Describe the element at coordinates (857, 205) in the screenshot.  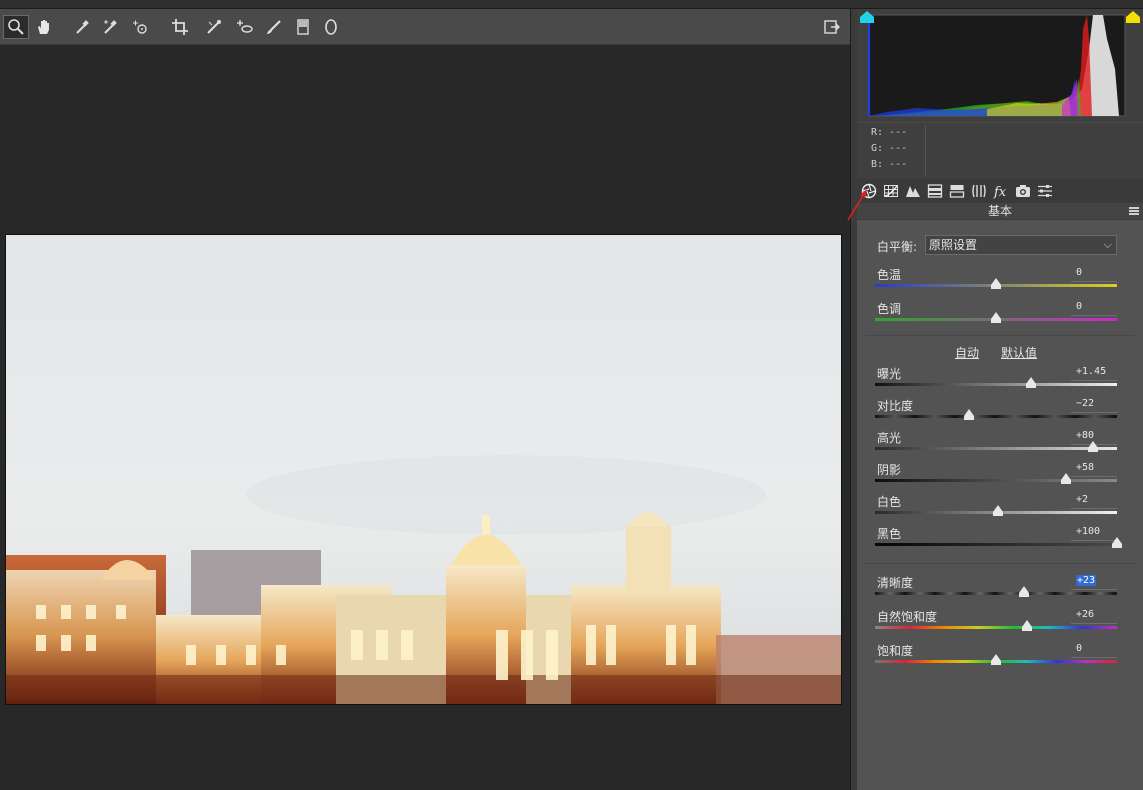
I see `red-arrow-annotation` at that location.